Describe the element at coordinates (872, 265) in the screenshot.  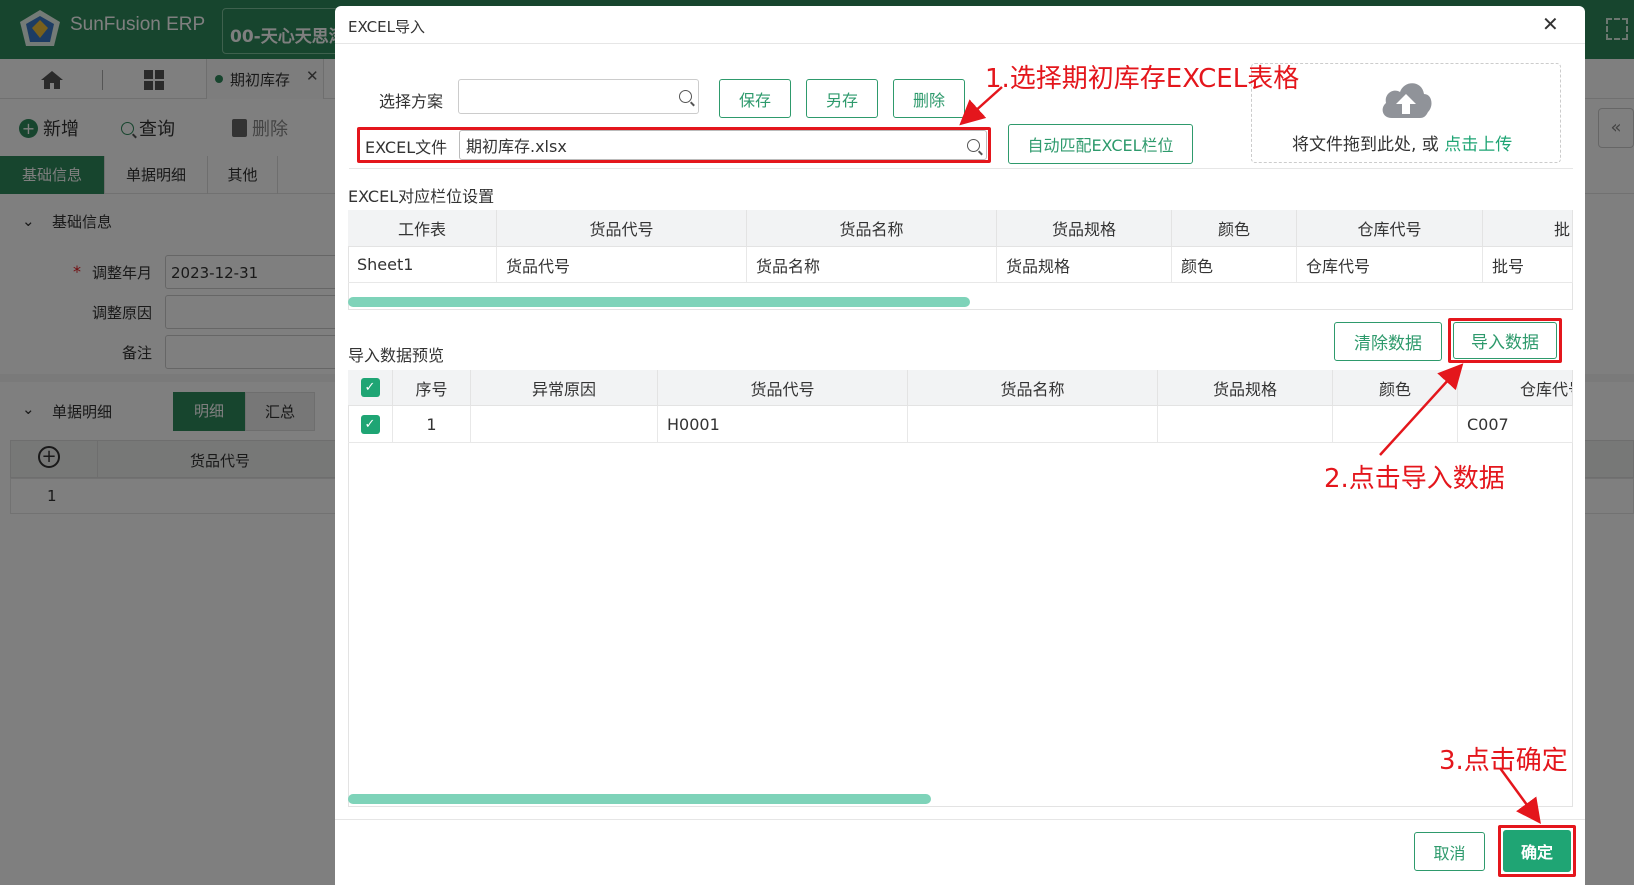
I see `mapping-cell-name: 货品名称` at that location.